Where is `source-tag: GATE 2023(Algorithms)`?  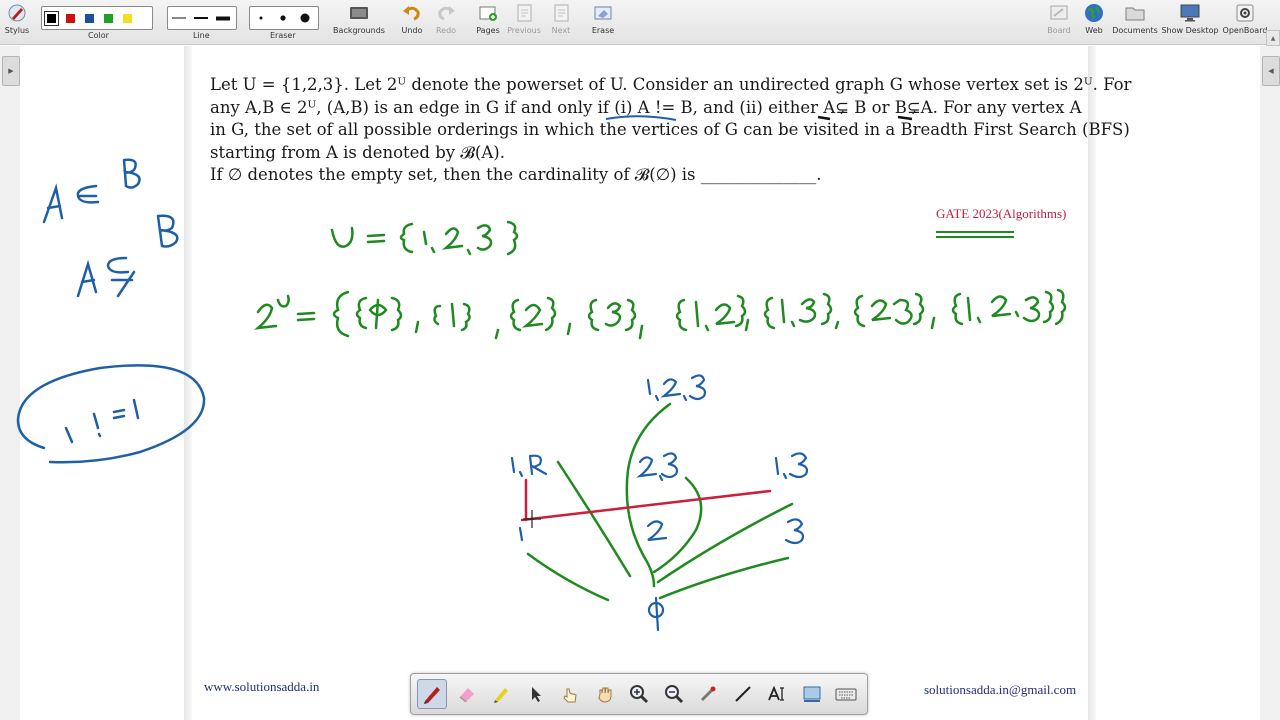
source-tag: GATE 2023(Algorithms) is located at coordinates (1001, 213).